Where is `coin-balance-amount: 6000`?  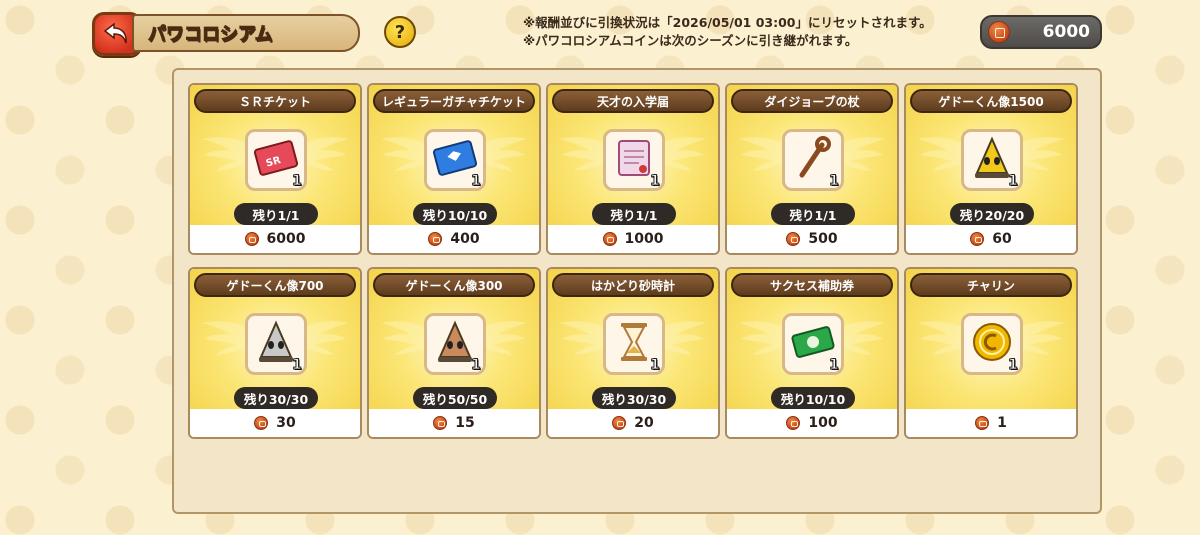 coin-balance-amount: 6000 is located at coordinates (1066, 32).